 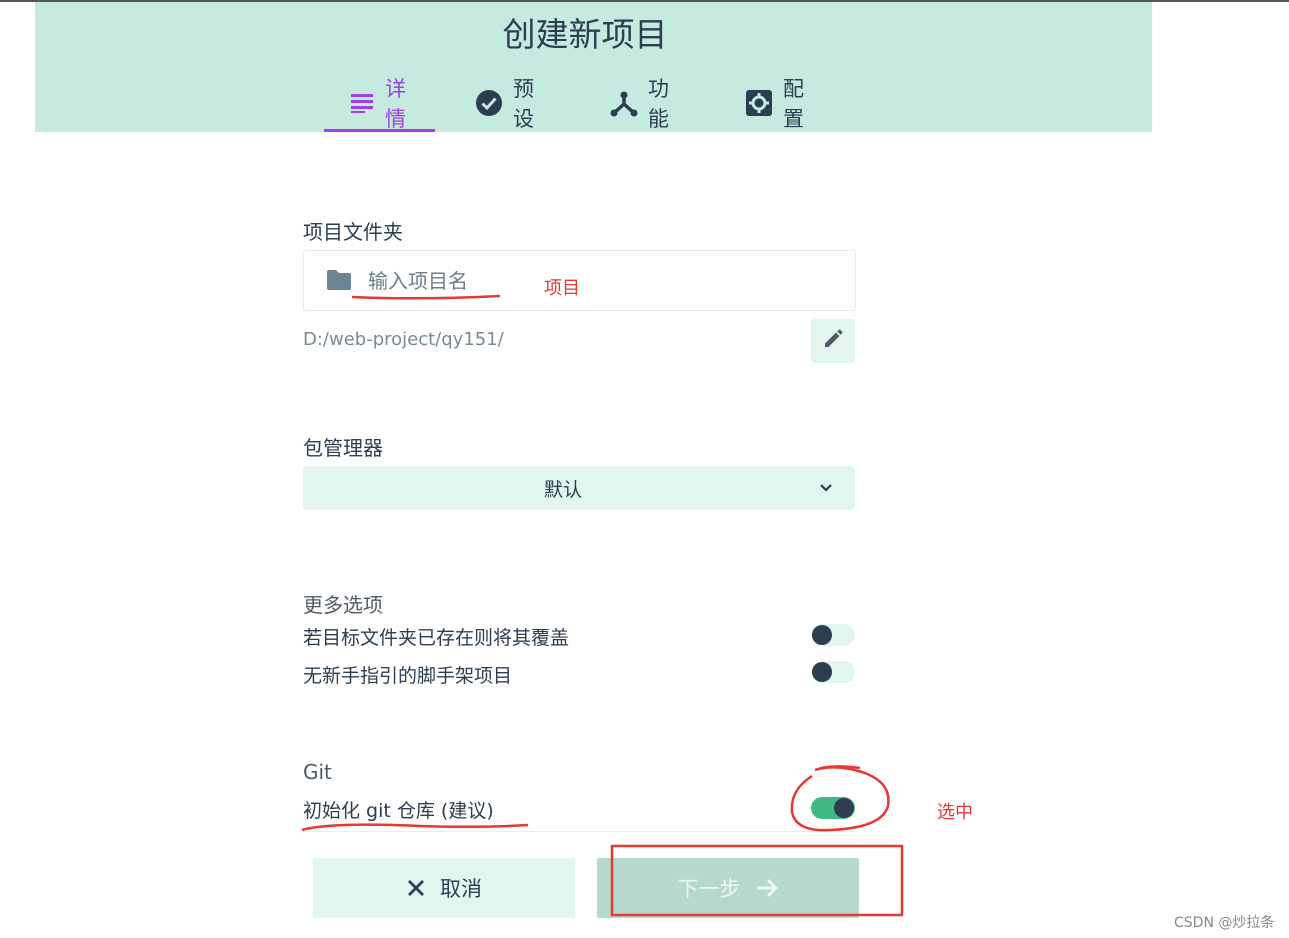 I want to click on cancel-button: 取消, so click(x=444, y=888).